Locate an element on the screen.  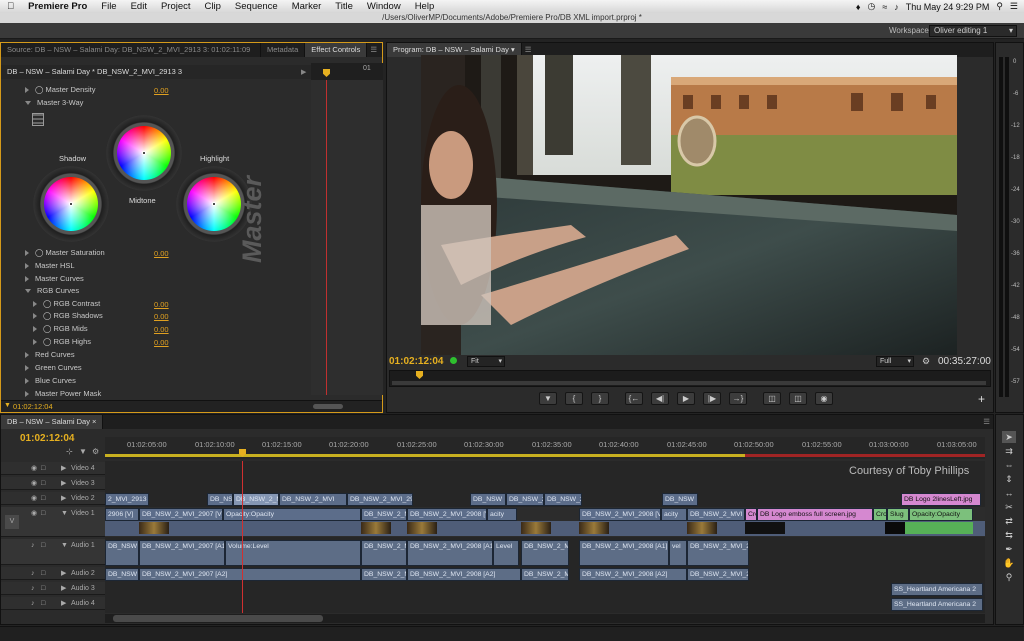
play-button: ▶ is located at coordinates (686, 398).